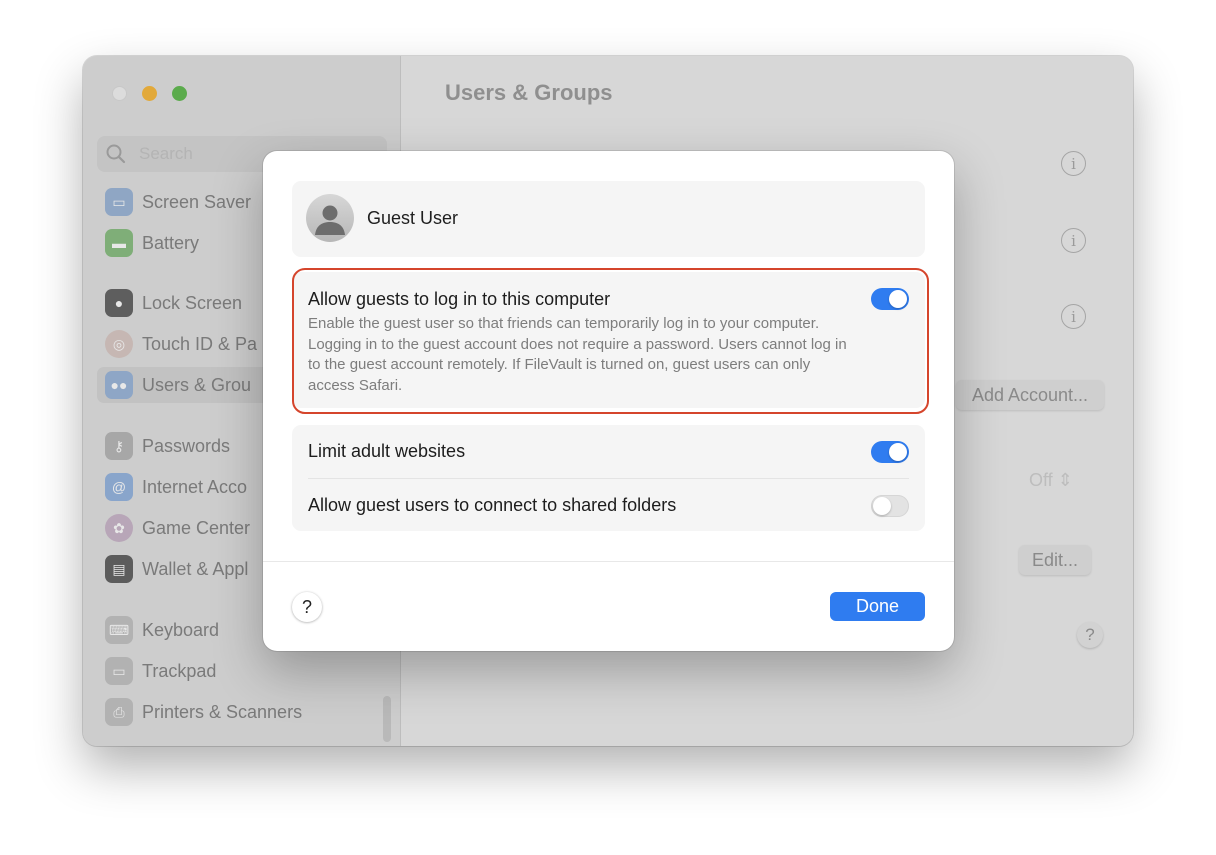 This screenshot has width=1216, height=855. What do you see at coordinates (119, 93) in the screenshot?
I see `close-window-button` at bounding box center [119, 93].